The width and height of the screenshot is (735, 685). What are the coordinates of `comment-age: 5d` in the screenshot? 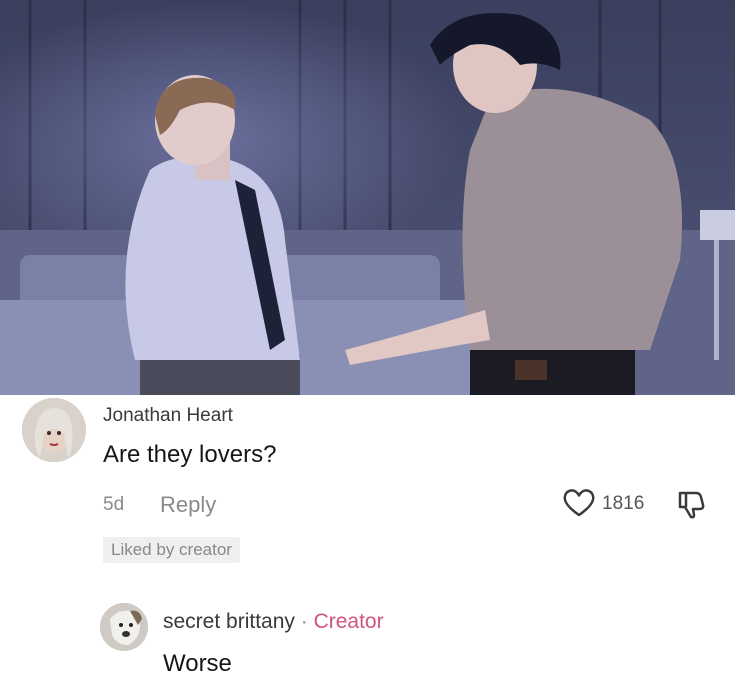 It's located at (114, 504).